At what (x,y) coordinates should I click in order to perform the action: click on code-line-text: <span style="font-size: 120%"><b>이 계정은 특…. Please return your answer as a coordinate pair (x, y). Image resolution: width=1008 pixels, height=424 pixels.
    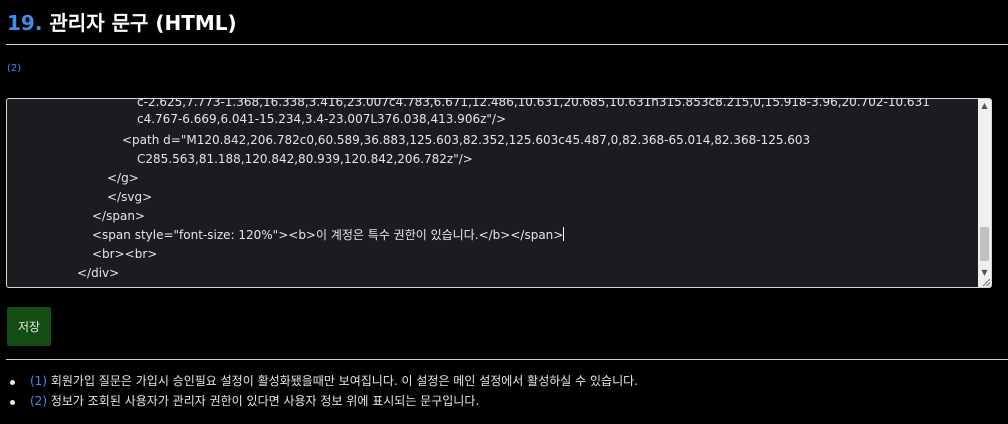
    Looking at the image, I should click on (328, 235).